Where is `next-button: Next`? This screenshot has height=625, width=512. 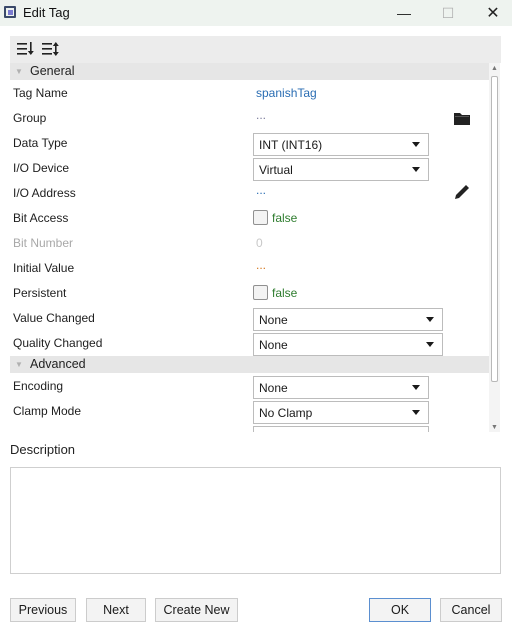
next-button: Next is located at coordinates (116, 610).